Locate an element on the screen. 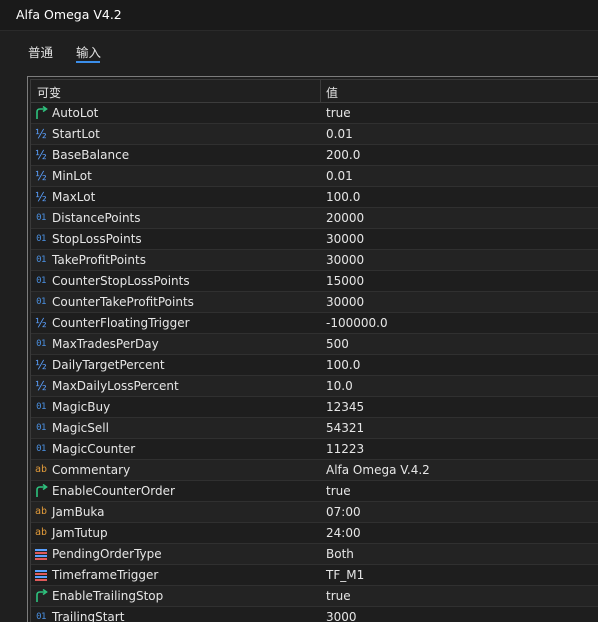 Image resolution: width=598 pixels, height=622 pixels. table-row: 01 DistancePoints 20000 is located at coordinates (314, 218).